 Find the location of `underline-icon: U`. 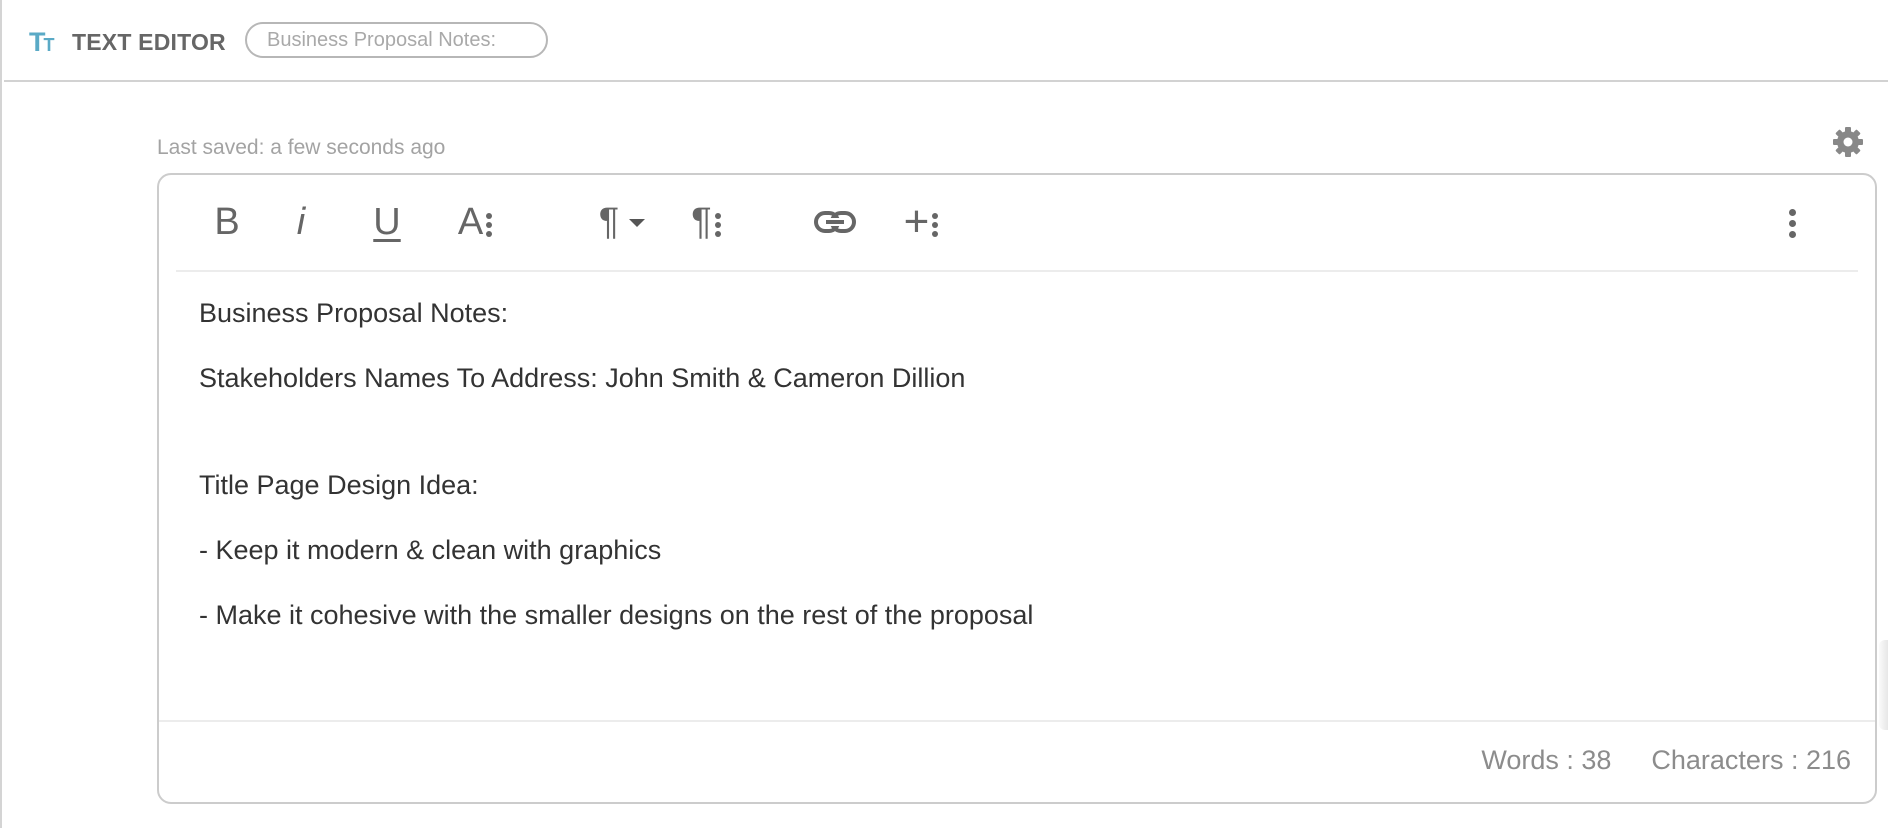

underline-icon: U is located at coordinates (387, 222).